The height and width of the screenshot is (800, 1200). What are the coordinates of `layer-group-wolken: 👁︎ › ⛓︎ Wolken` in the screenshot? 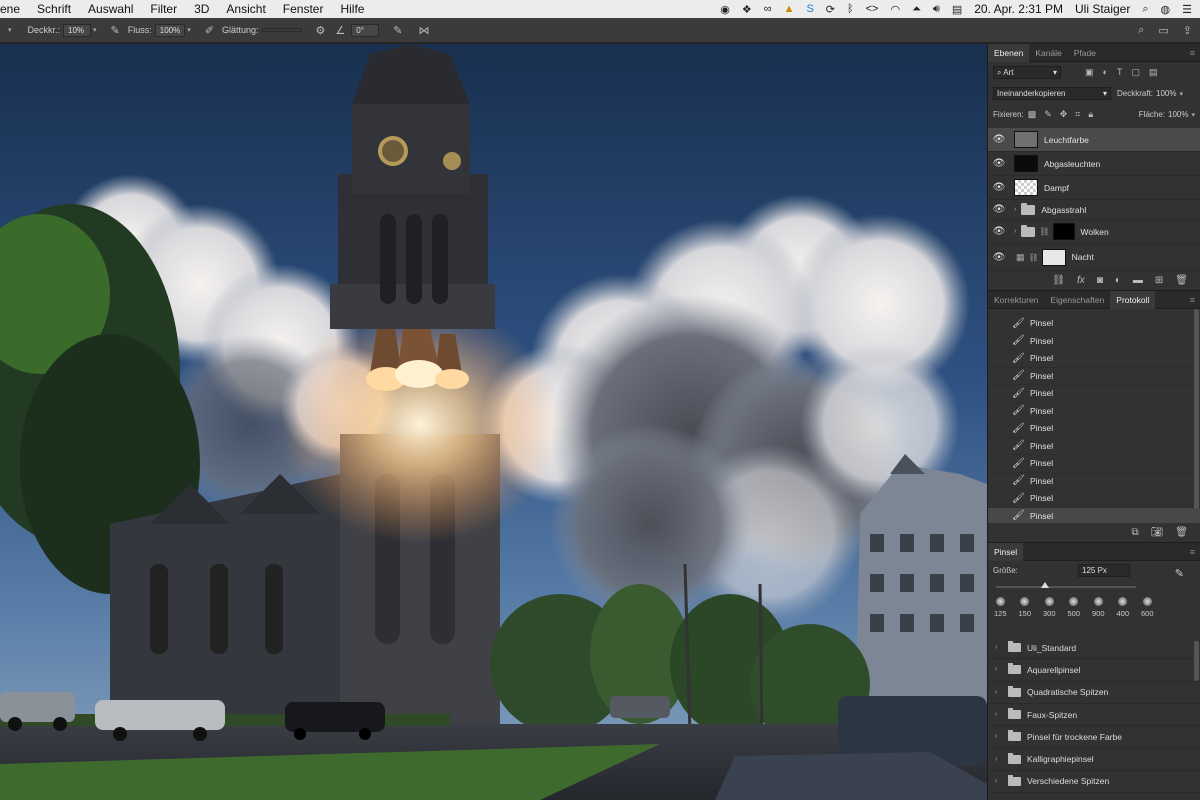 It's located at (1094, 232).